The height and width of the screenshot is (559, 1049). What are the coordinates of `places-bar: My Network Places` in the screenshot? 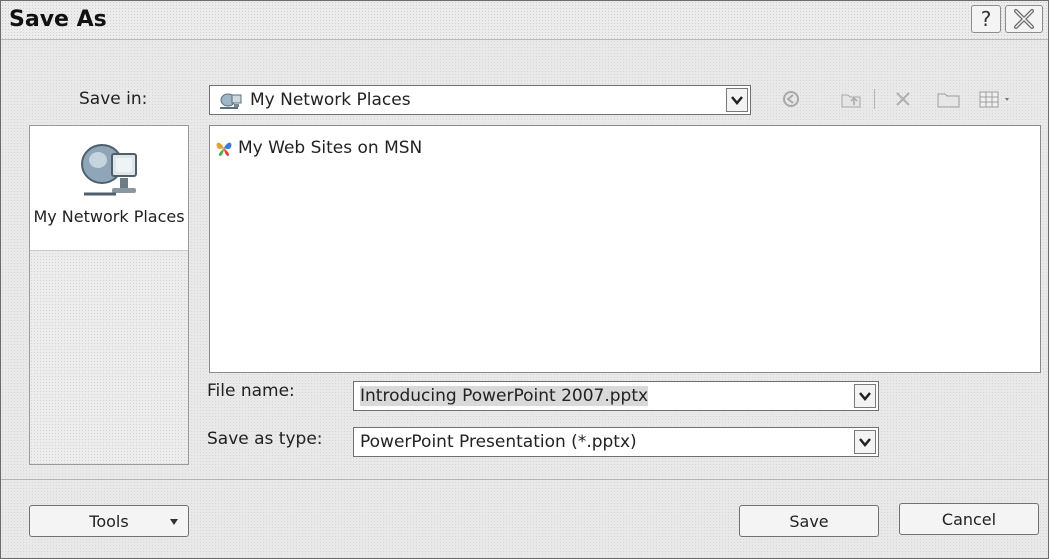 It's located at (109, 295).